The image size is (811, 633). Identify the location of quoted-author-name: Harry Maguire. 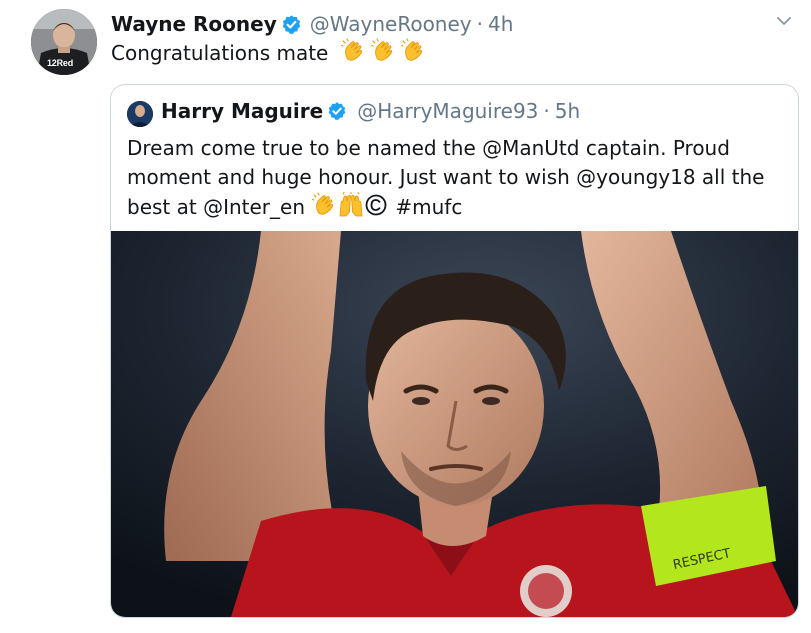
(242, 111).